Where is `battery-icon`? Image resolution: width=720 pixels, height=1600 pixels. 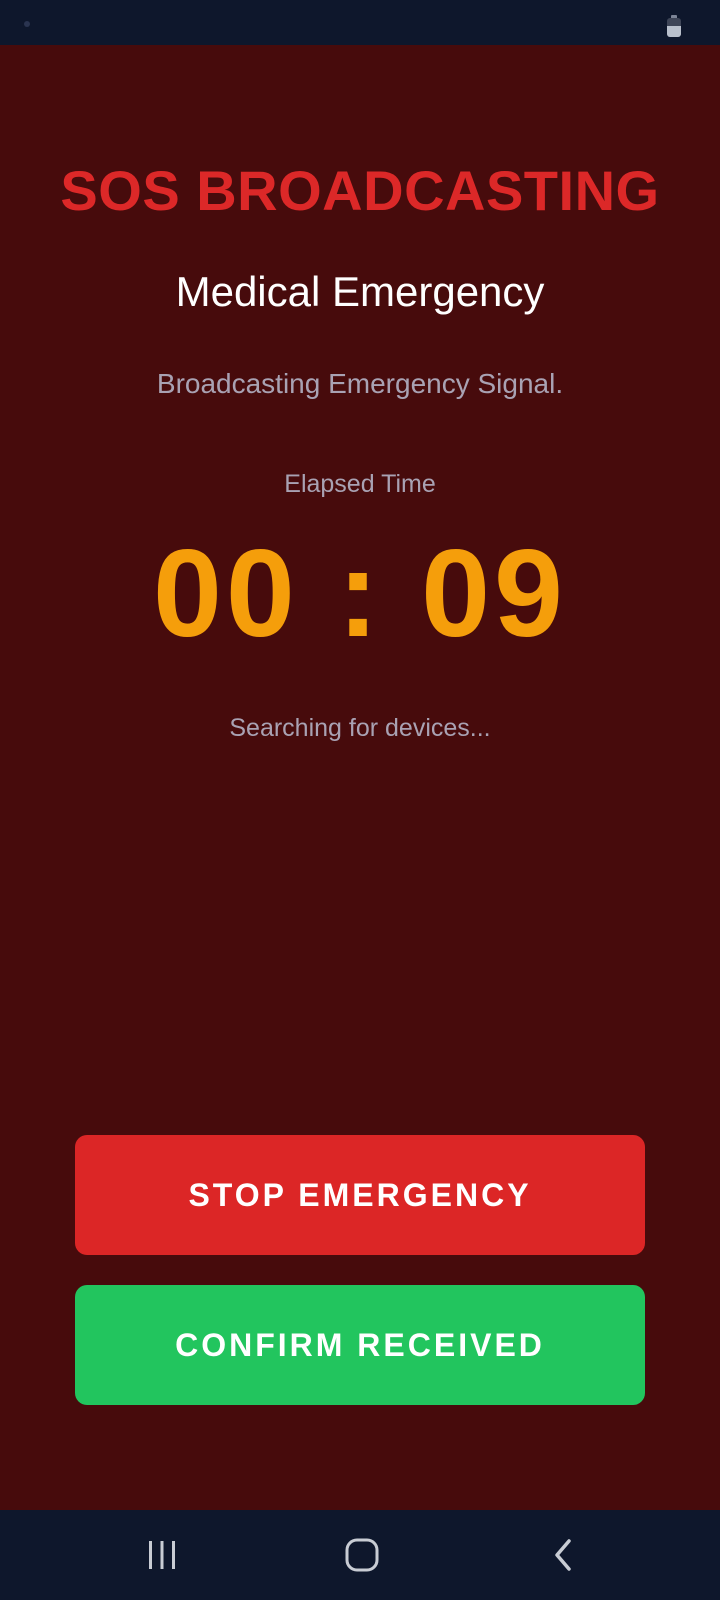 battery-icon is located at coordinates (674, 26).